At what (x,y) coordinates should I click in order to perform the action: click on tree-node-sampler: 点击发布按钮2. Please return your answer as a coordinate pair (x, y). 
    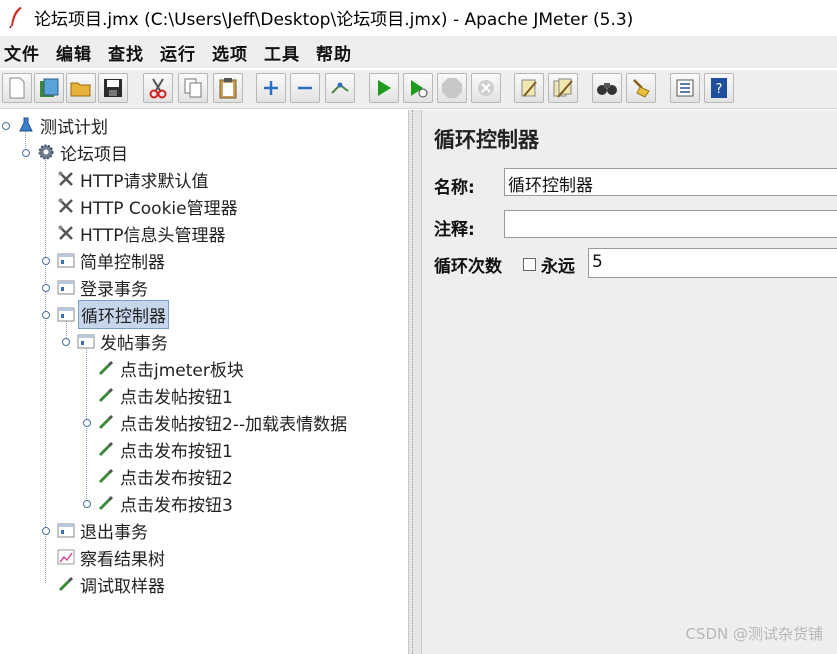
    Looking at the image, I should click on (166, 476).